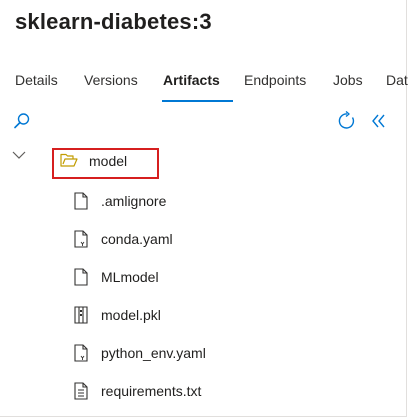 The width and height of the screenshot is (408, 418). Describe the element at coordinates (36, 80) in the screenshot. I see `tab-details: Details` at that location.